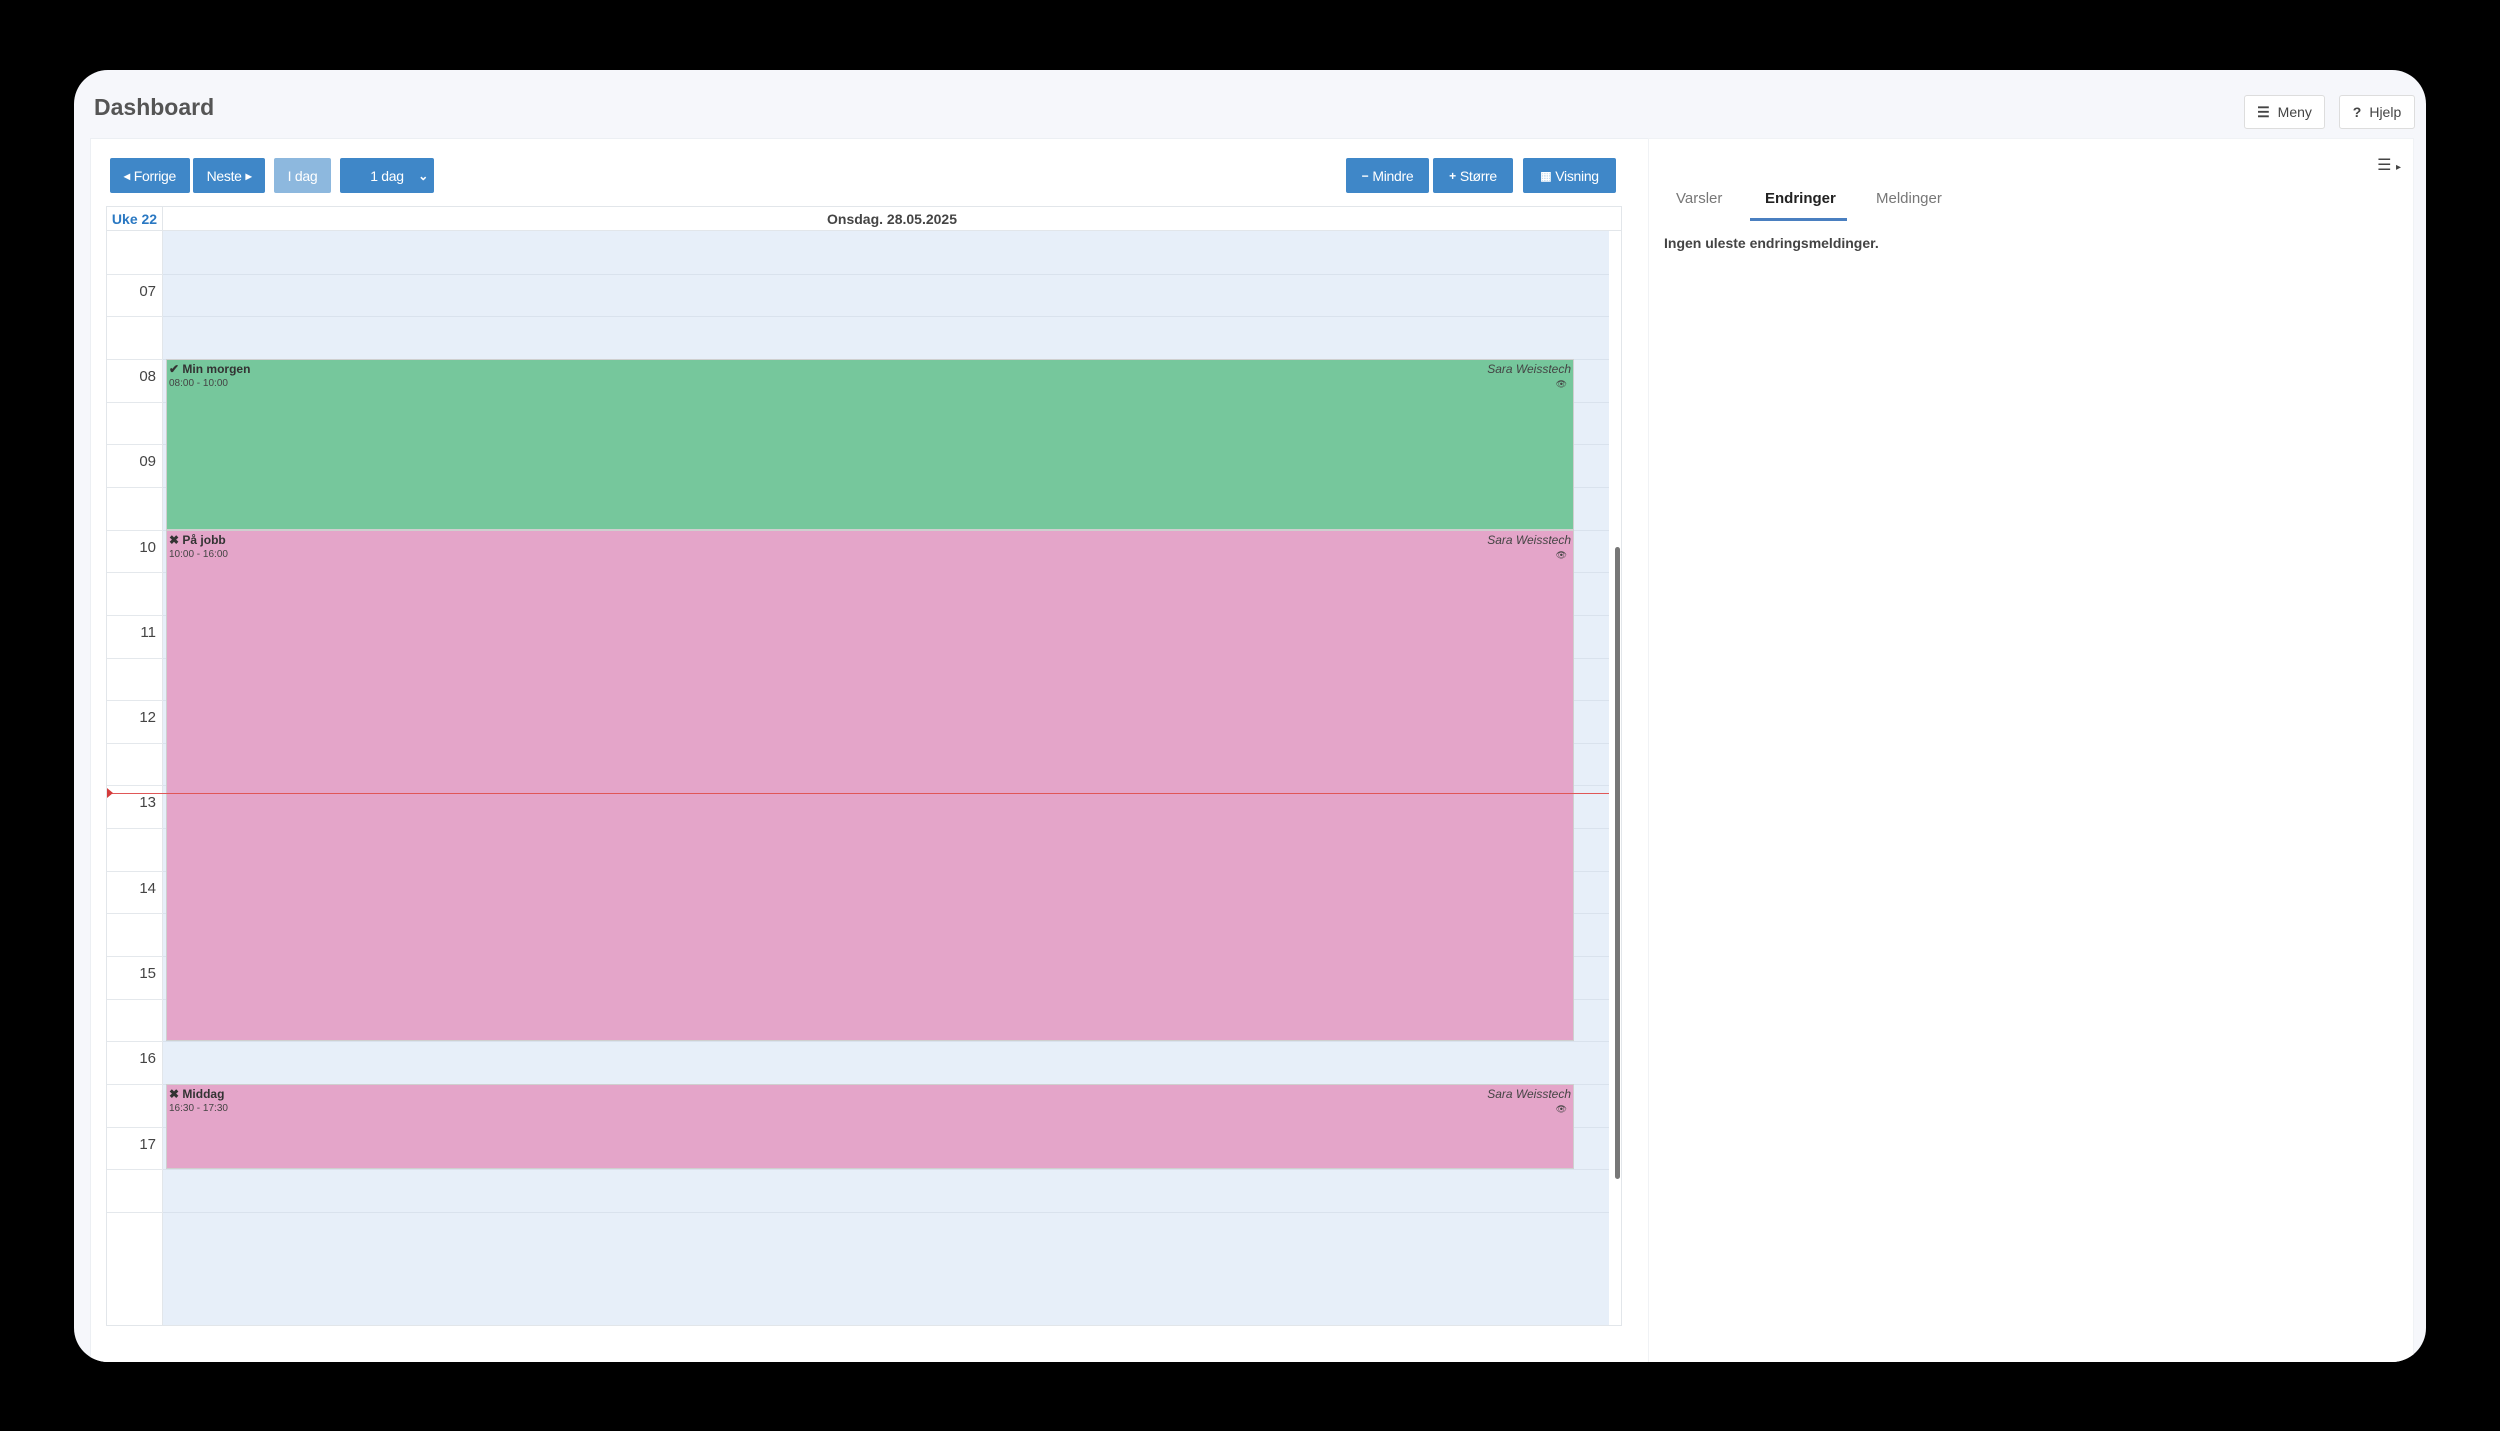 Image resolution: width=2500 pixels, height=1431 pixels. Describe the element at coordinates (147, 803) in the screenshot. I see `hour-label: 13` at that location.